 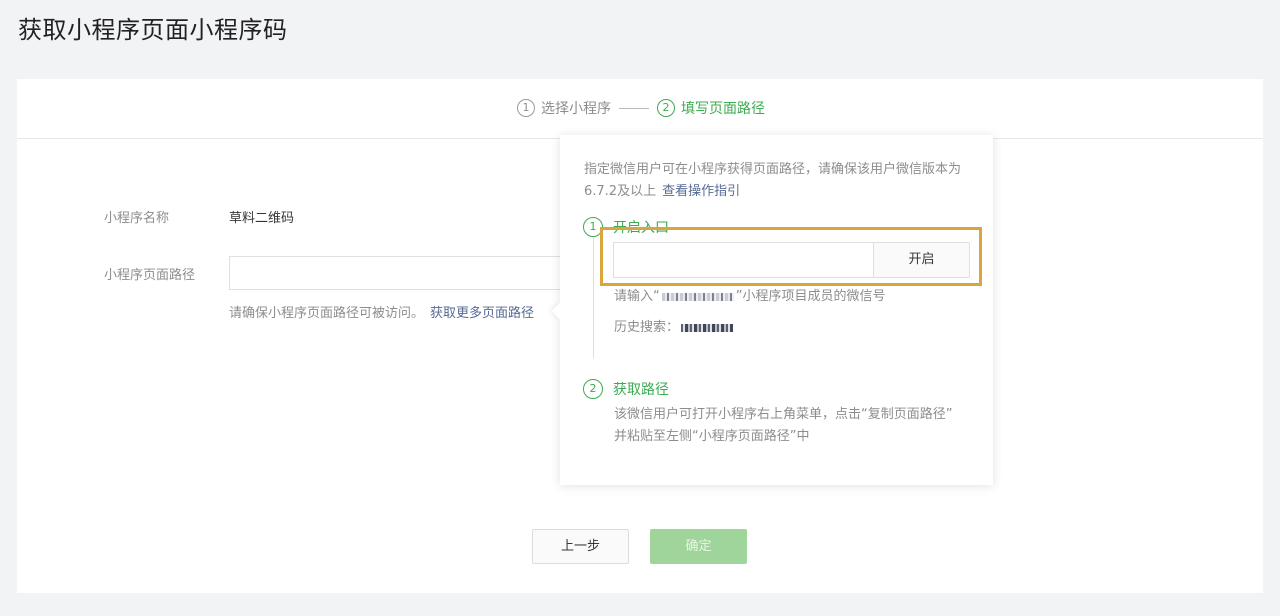 What do you see at coordinates (698, 546) in the screenshot?
I see `confirm-button: 确定` at bounding box center [698, 546].